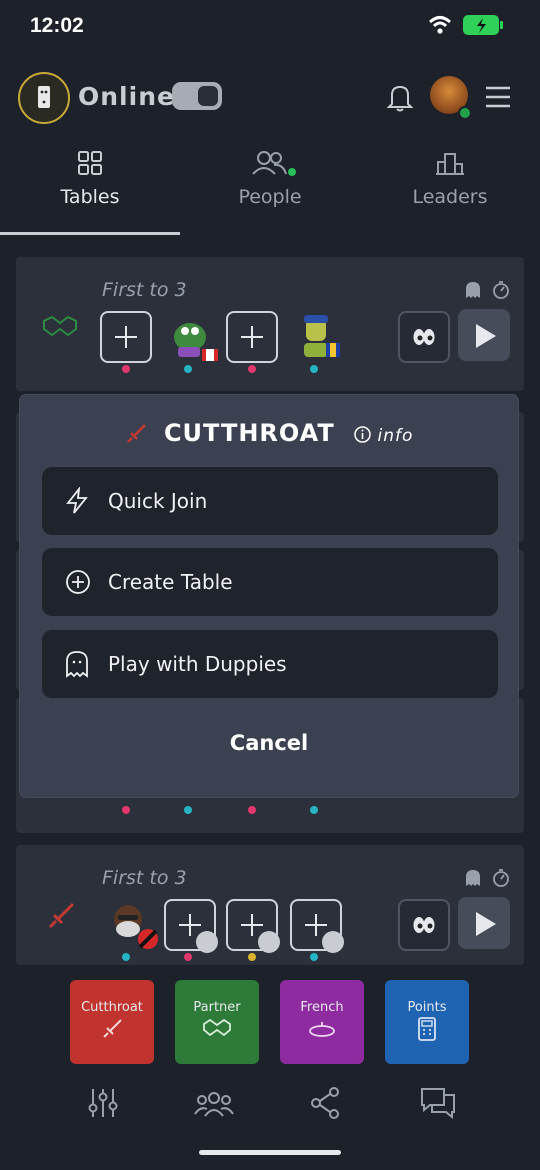 This screenshot has height=1170, width=540. I want to click on play-with-duppies-label: Play with Duppies, so click(197, 664).